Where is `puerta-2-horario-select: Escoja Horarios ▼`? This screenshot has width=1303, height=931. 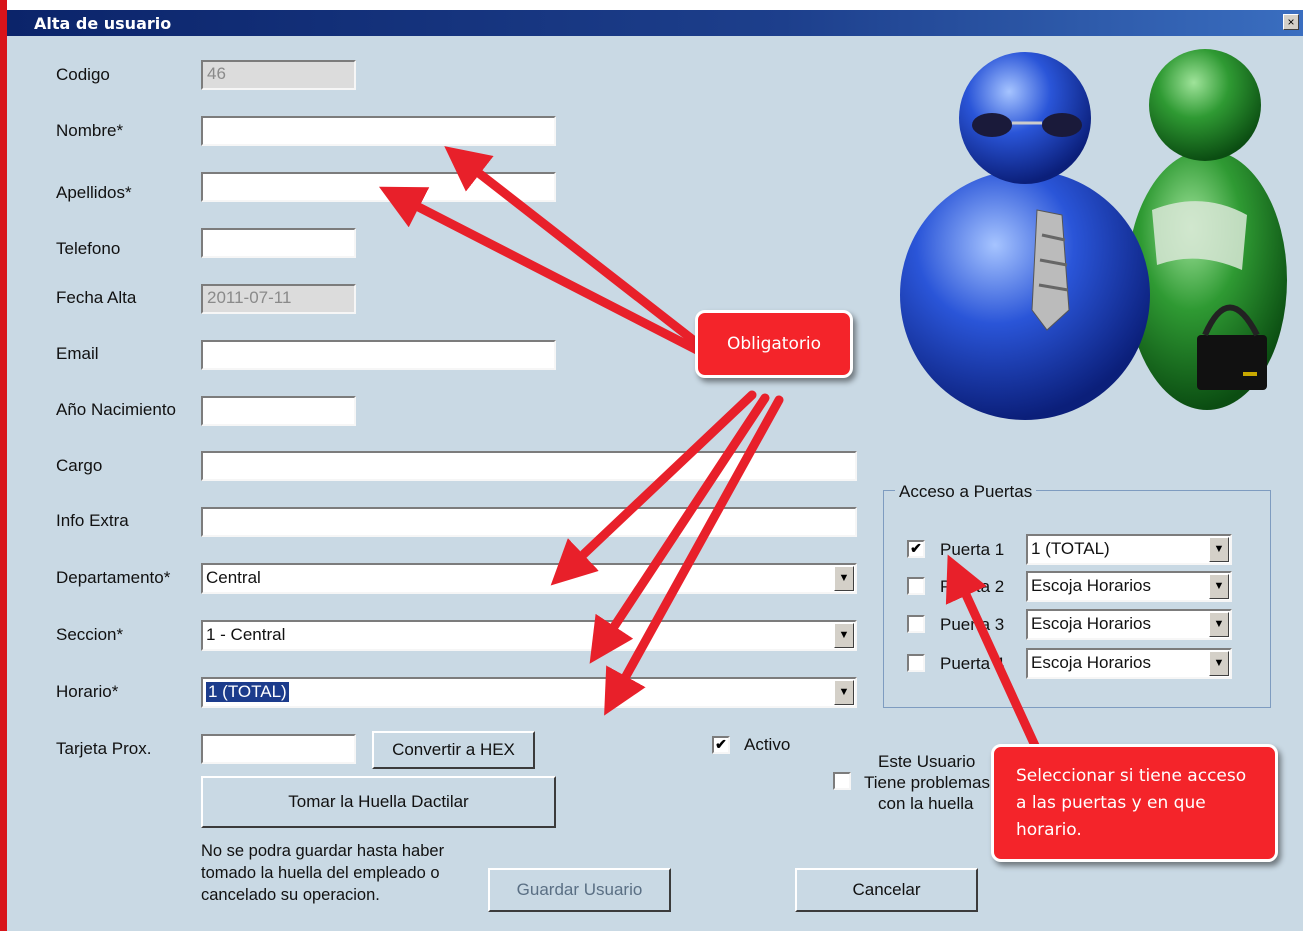
puerta-2-horario-select: Escoja Horarios ▼ is located at coordinates (1129, 586).